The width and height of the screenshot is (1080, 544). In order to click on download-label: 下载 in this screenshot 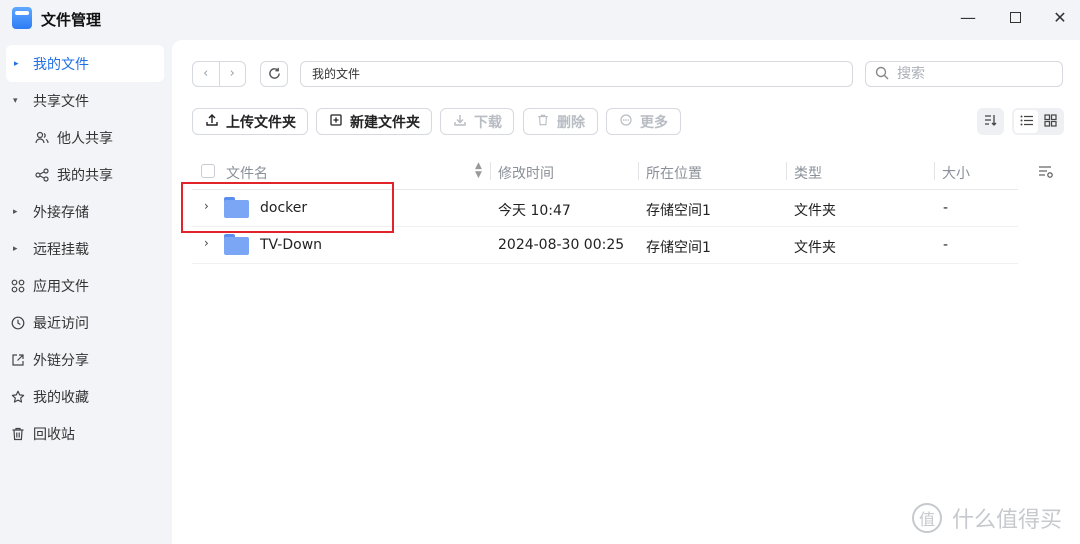, I will do `click(488, 122)`.